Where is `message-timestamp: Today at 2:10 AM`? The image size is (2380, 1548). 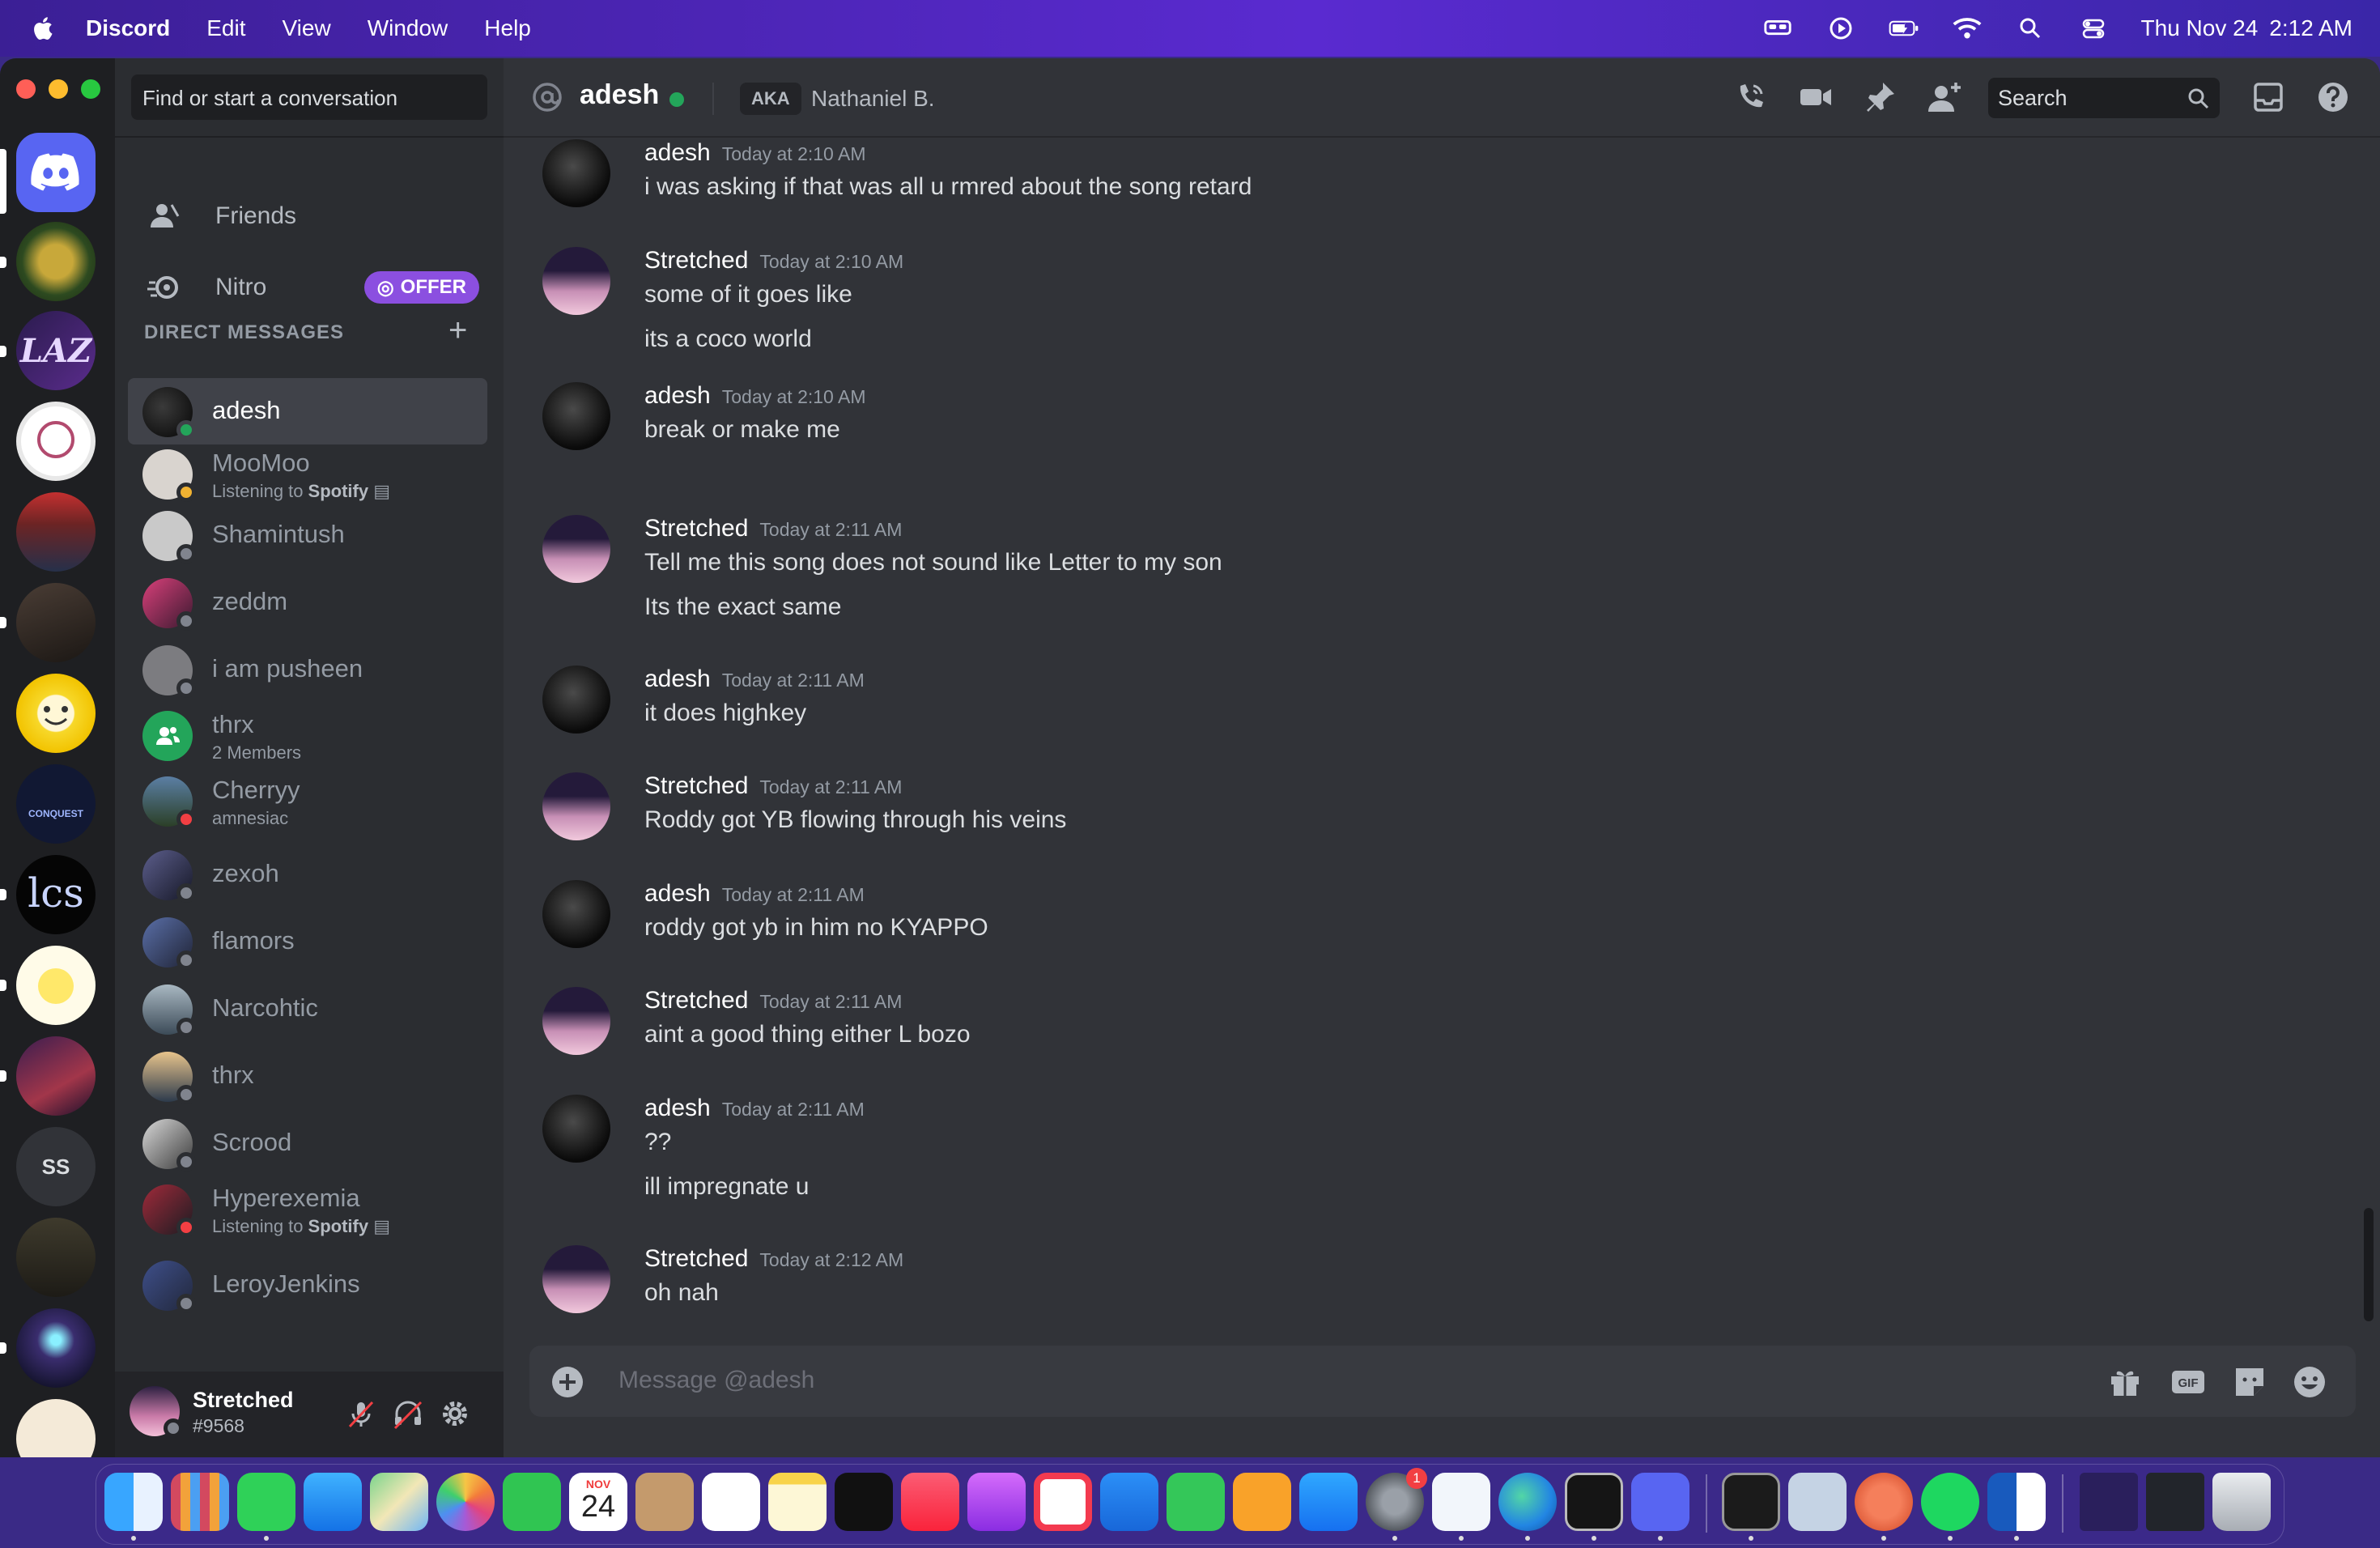
message-timestamp: Today at 2:10 AM is located at coordinates (831, 261).